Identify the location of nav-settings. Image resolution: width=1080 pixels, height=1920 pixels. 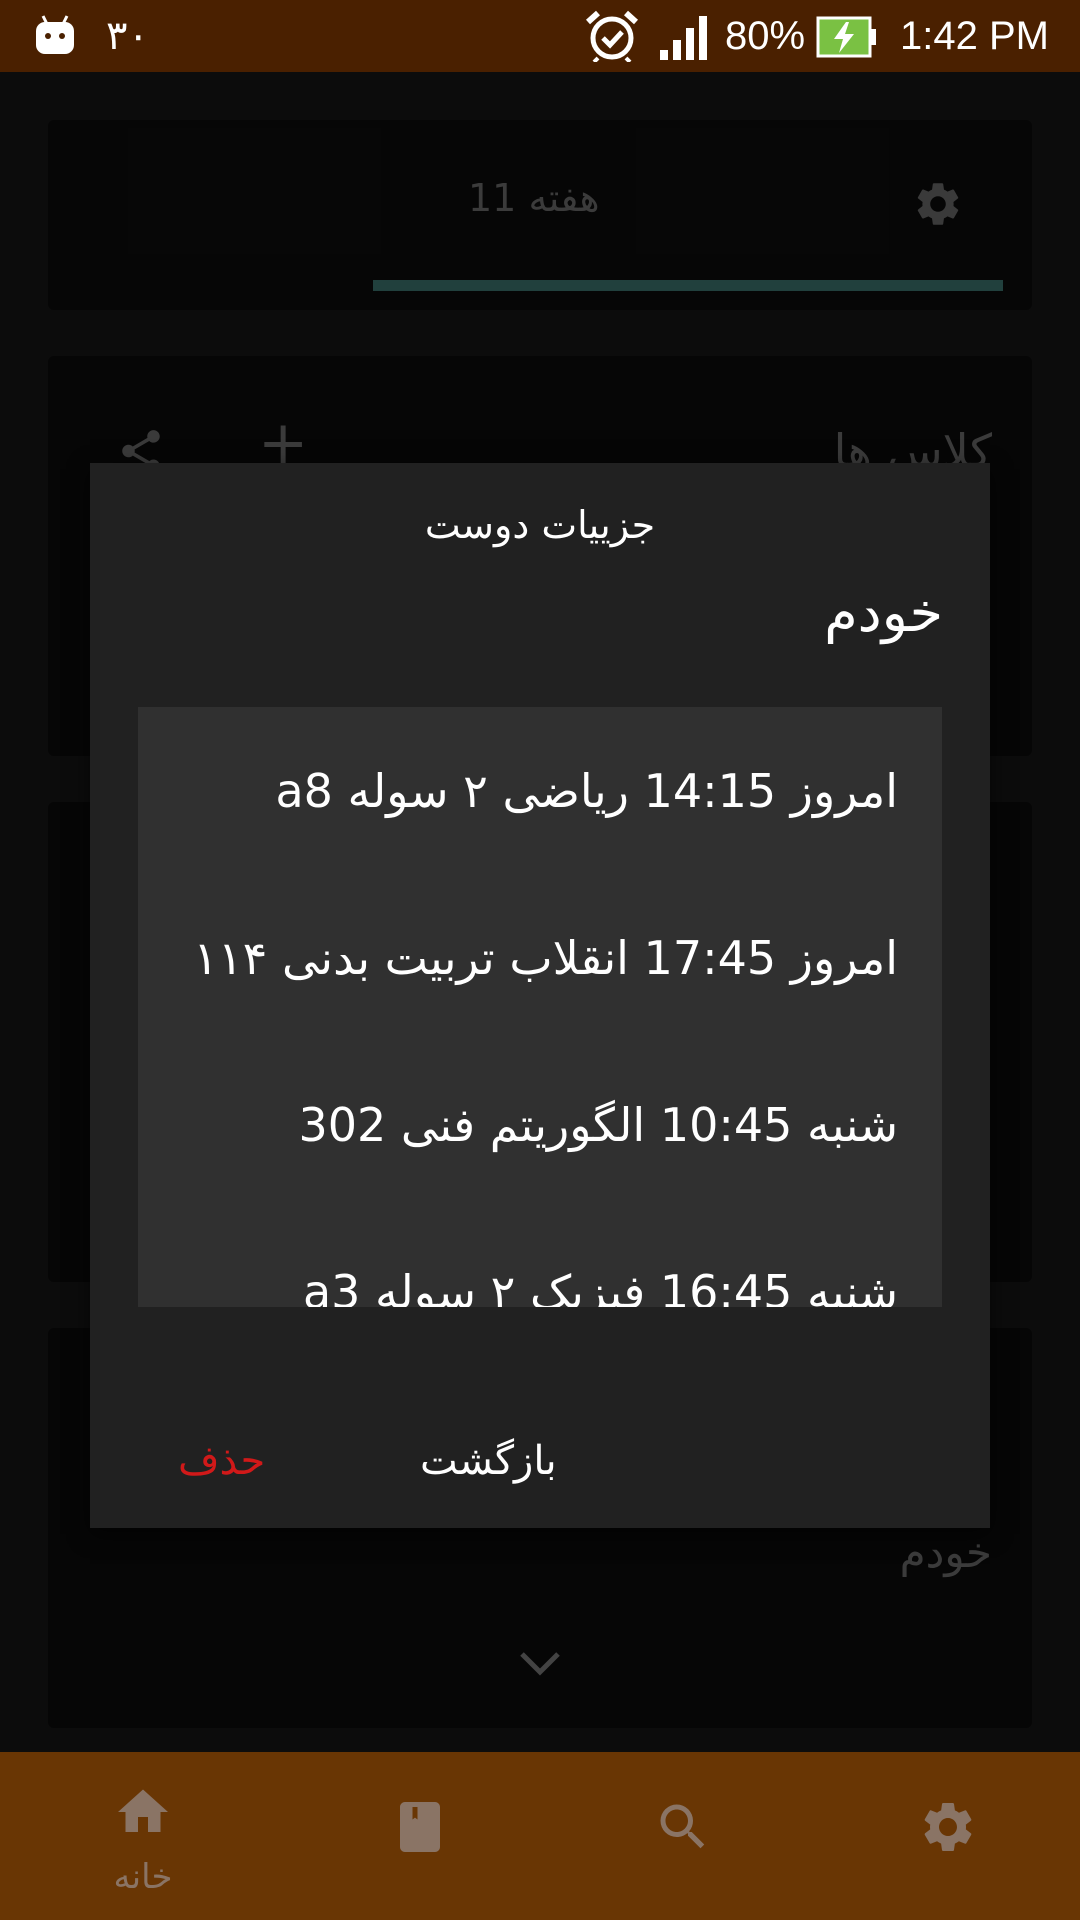
(946, 1836).